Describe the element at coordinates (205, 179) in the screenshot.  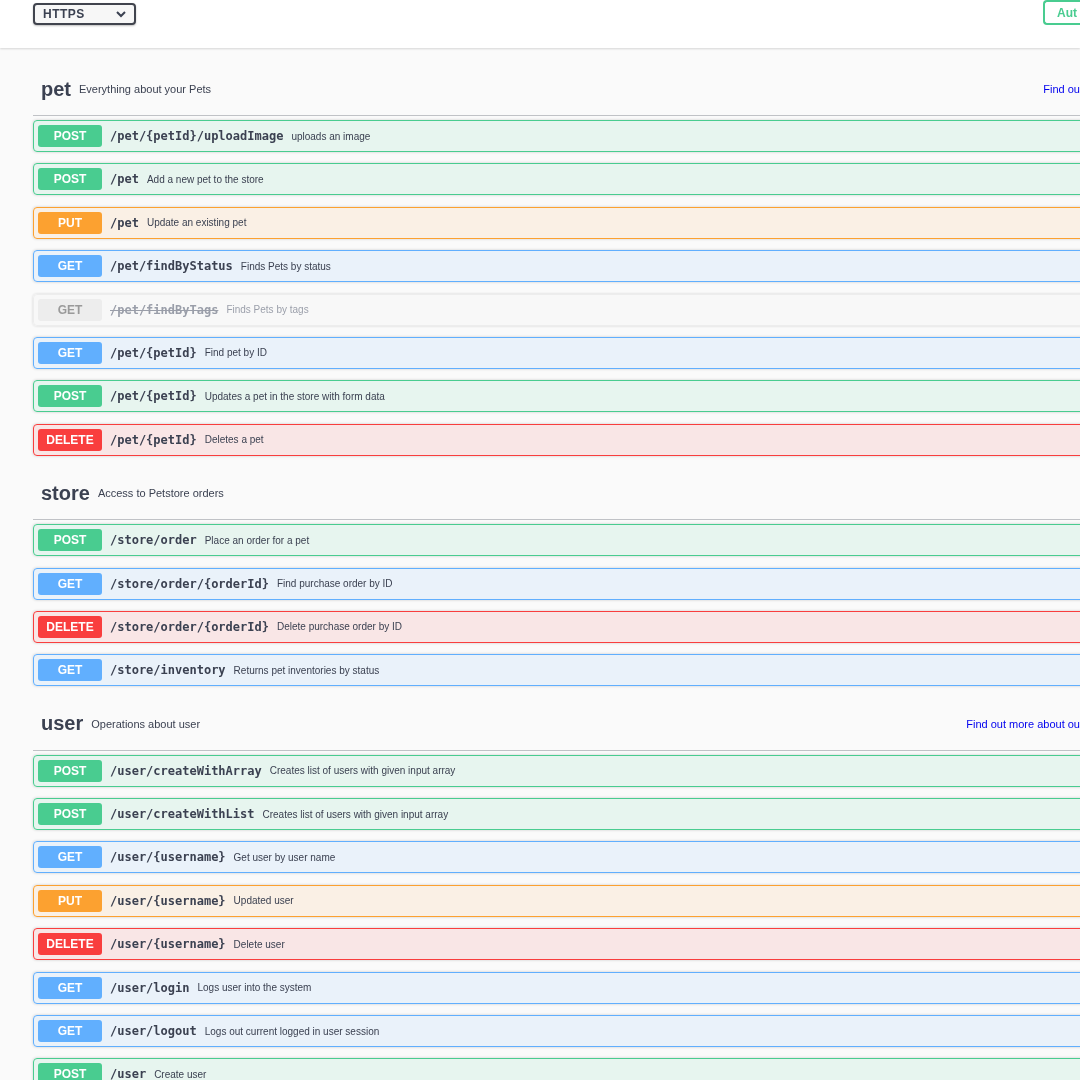
I see `endpoint-summary: Add a new pet to the store` at that location.